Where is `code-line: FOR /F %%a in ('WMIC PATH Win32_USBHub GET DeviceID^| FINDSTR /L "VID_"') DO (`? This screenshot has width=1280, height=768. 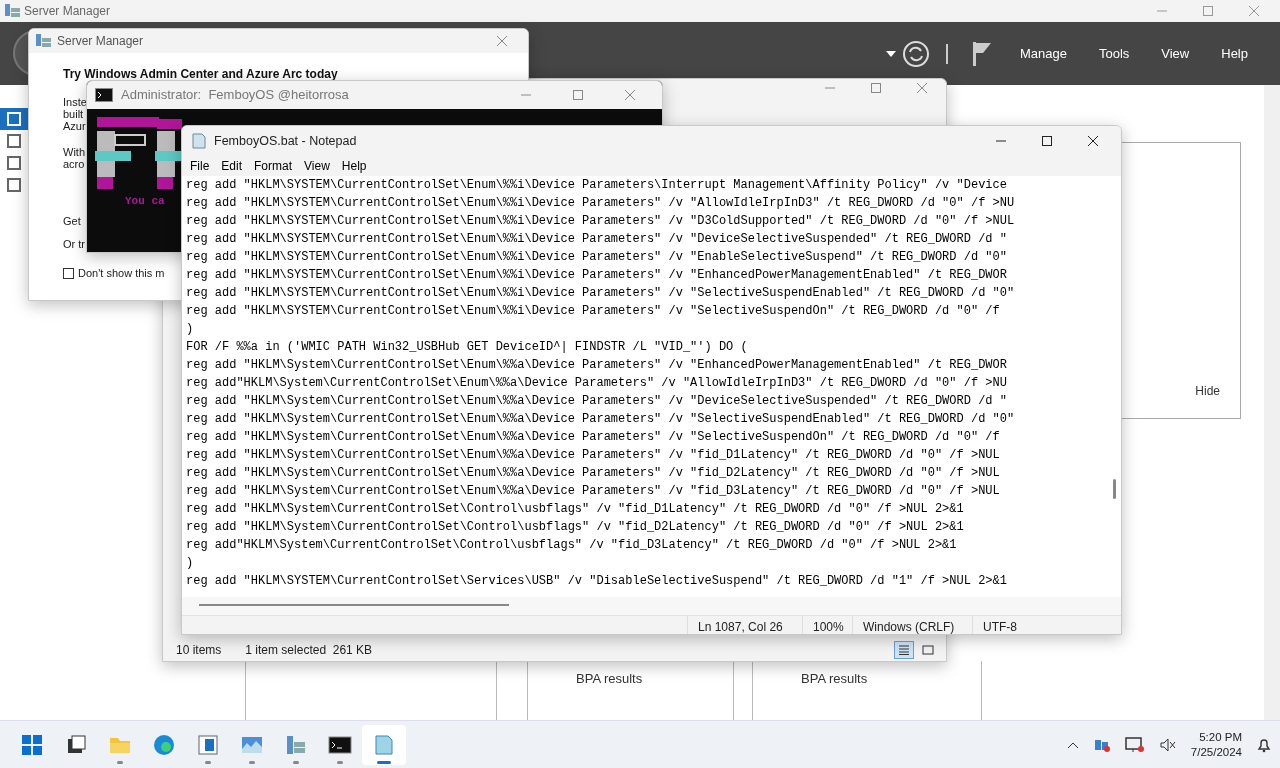
code-line: FOR /F %%a in ('WMIC PATH Win32_USBHub GET DeviceID^| FINDSTR /L "VID_"') DO ( is located at coordinates (467, 347).